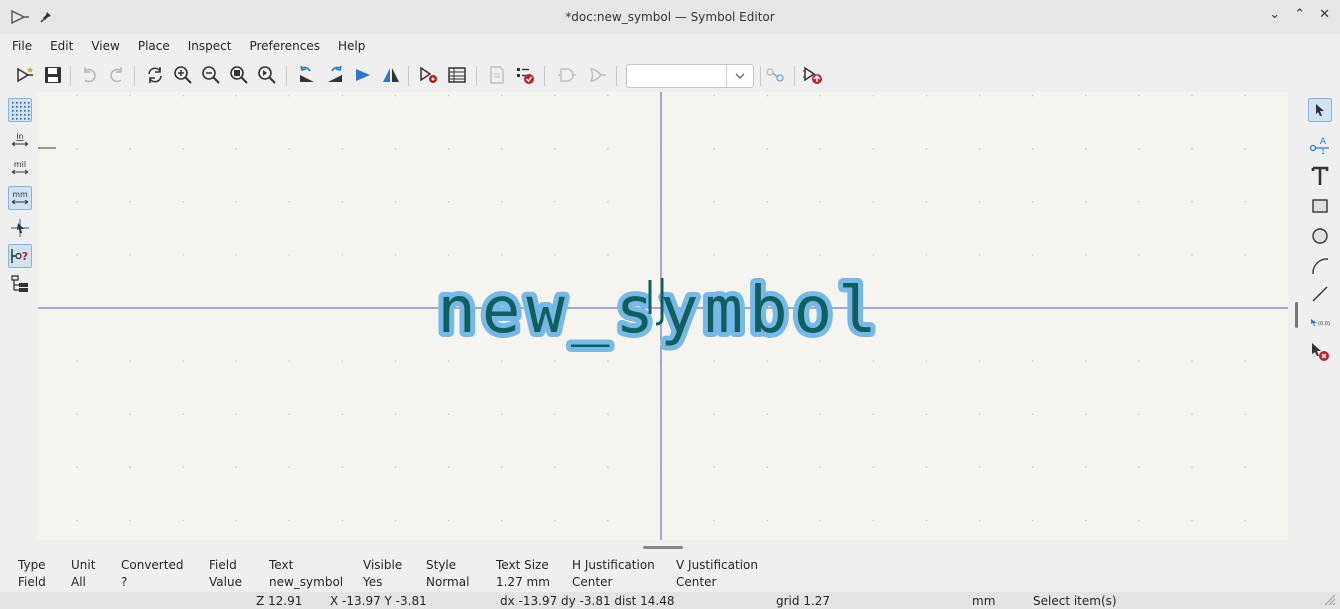 The height and width of the screenshot is (609, 1340). I want to click on unit-mils-button: mil, so click(20, 168).